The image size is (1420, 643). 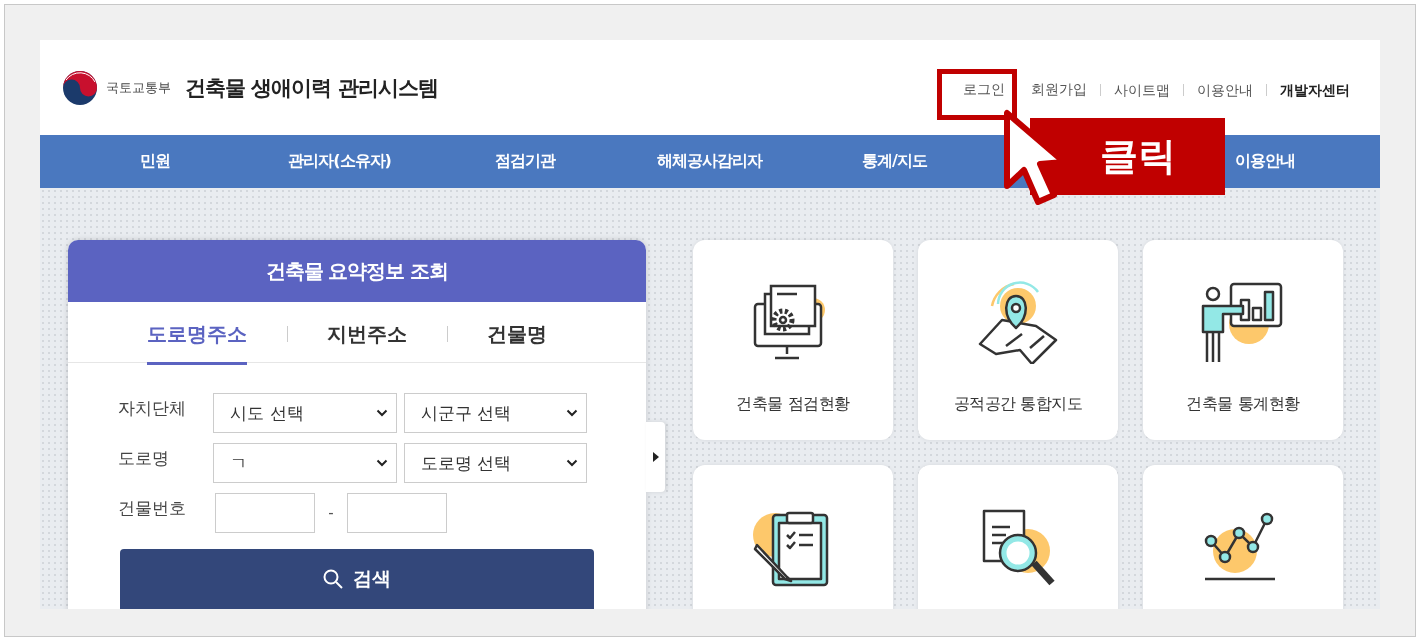 What do you see at coordinates (305, 463) in the screenshot?
I see `select-field: ㄱ` at bounding box center [305, 463].